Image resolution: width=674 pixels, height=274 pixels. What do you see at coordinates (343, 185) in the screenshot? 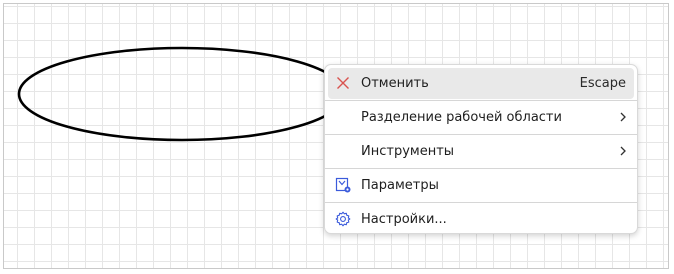
I see `parameters-icon` at bounding box center [343, 185].